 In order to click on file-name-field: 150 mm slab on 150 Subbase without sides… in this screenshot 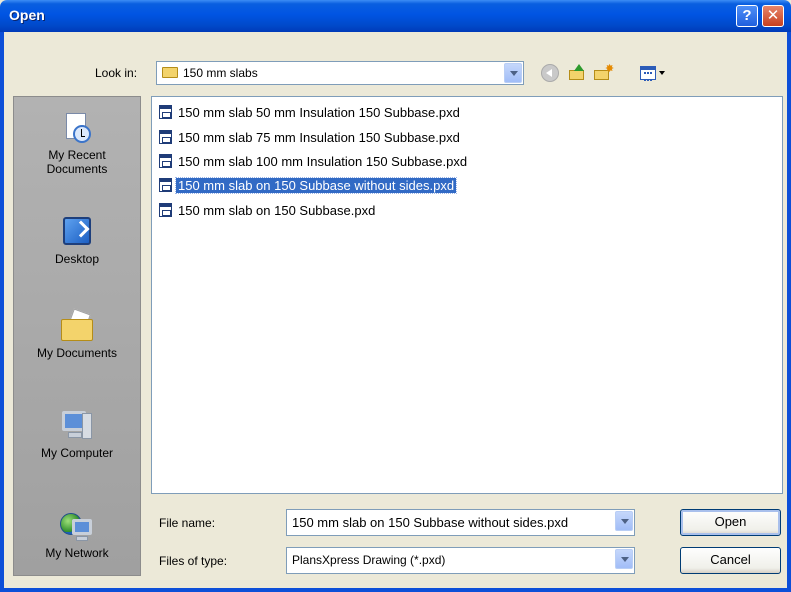, I will do `click(460, 522)`.